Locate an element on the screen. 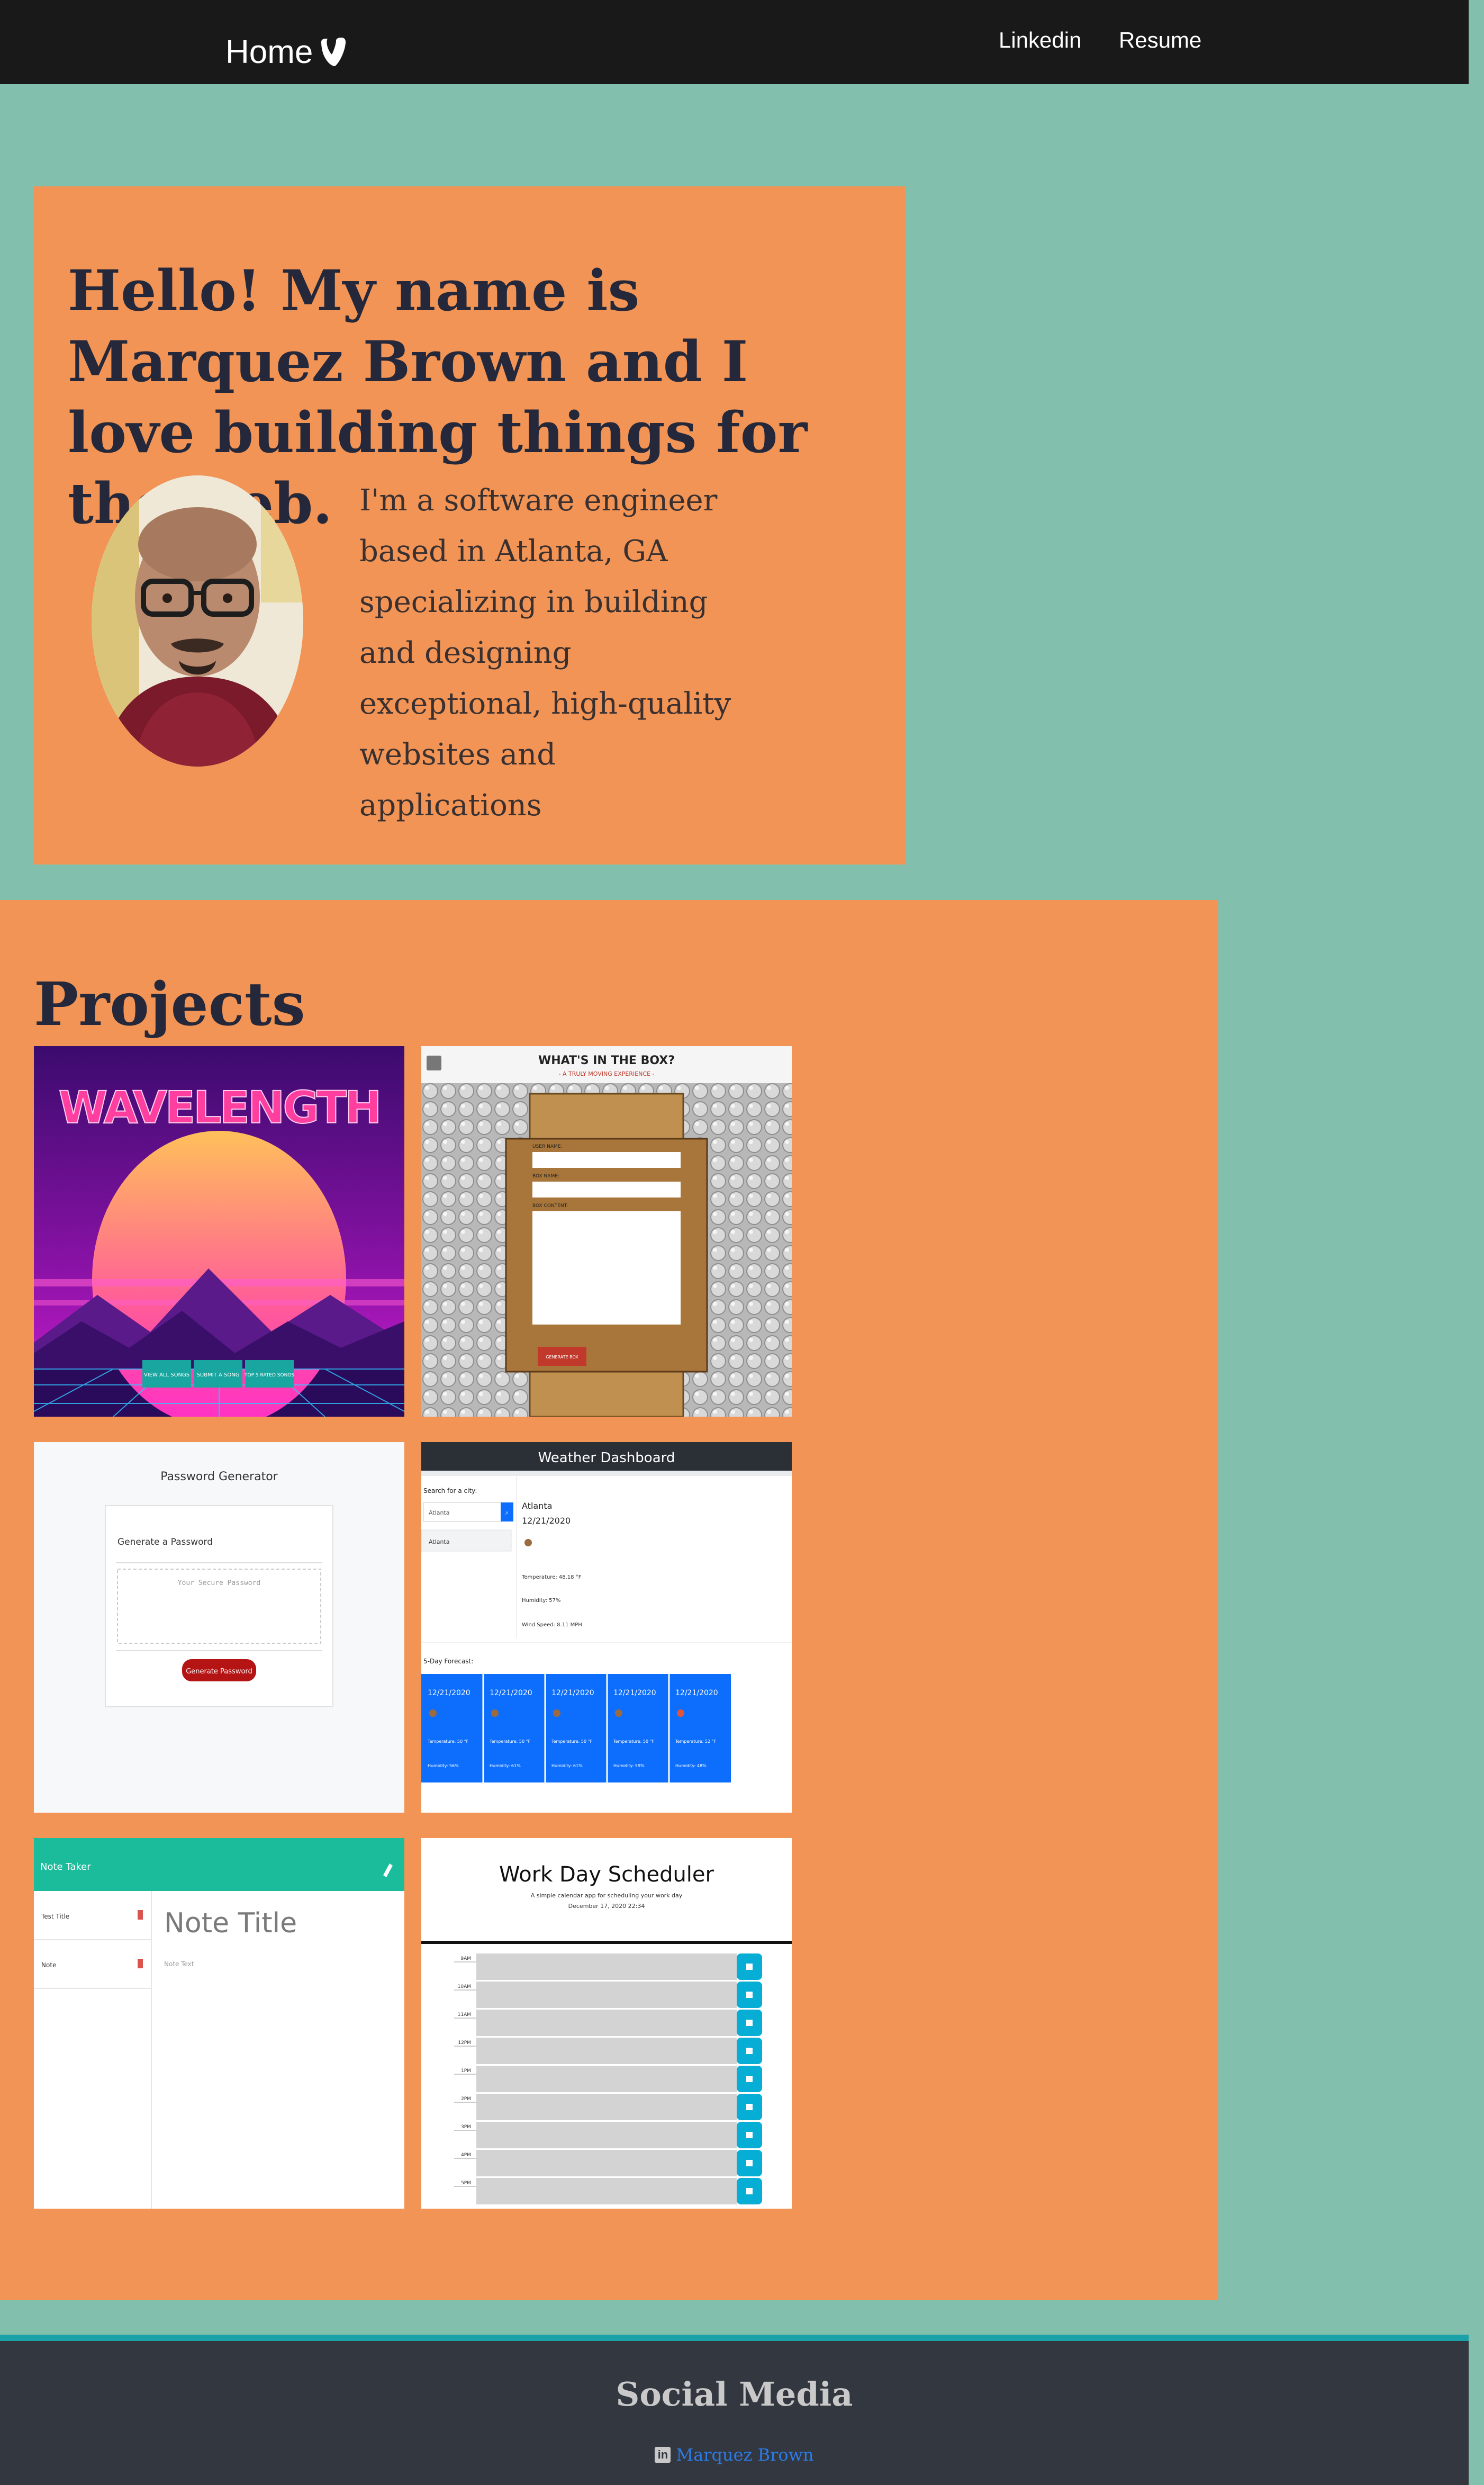 Image resolution: width=1484 pixels, height=2485 pixels. scheduler-hour-label: 1PM is located at coordinates (466, 2071).